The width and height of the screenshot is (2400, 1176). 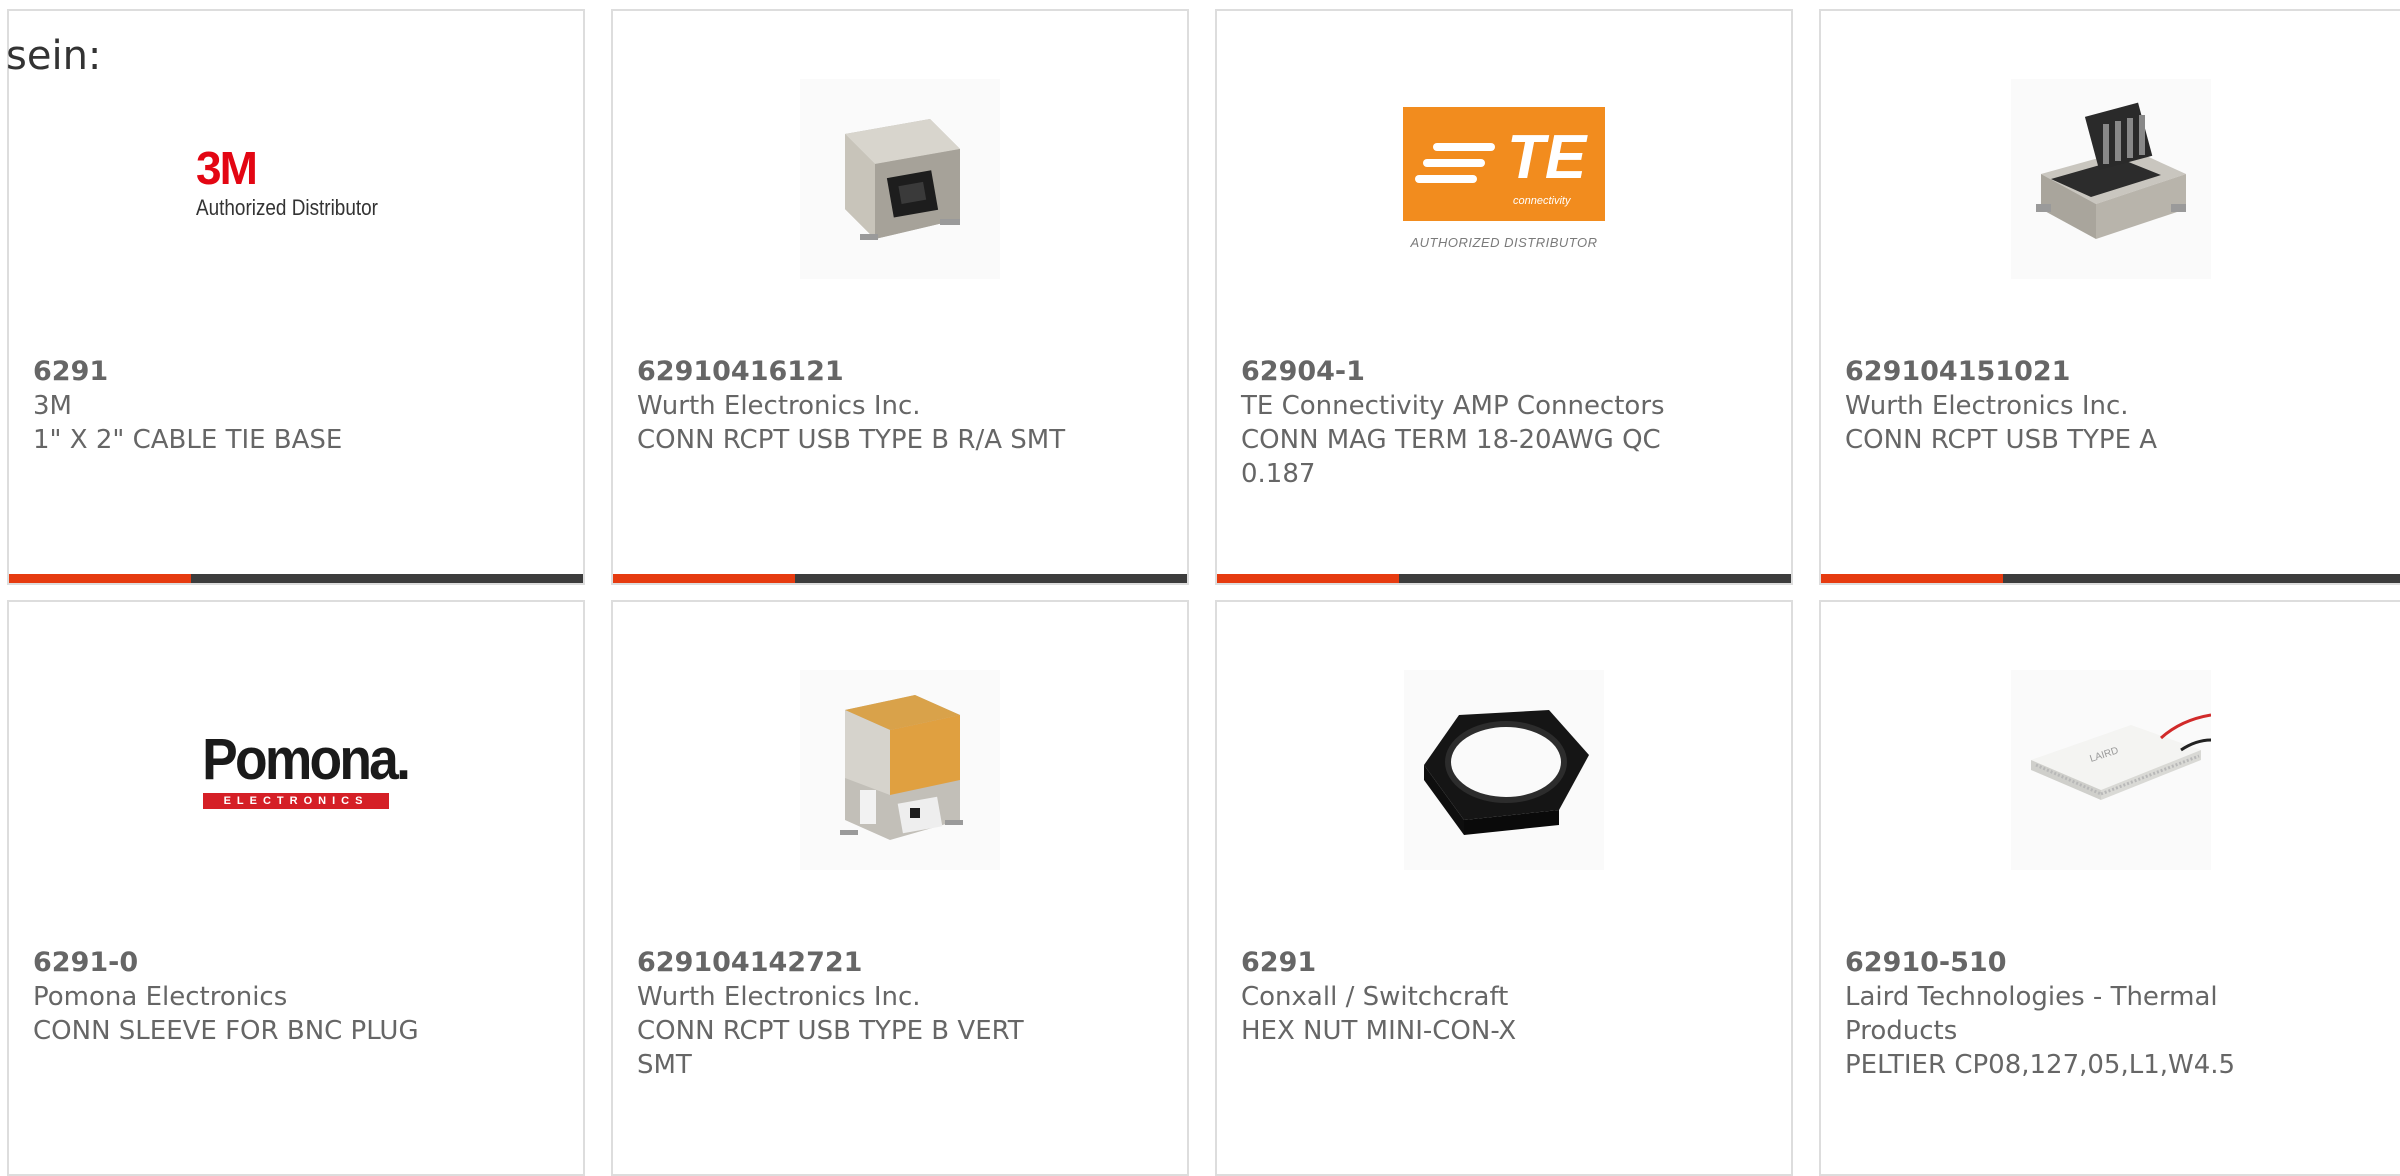 I want to click on usb-a-receptacle-photo, so click(x=2110, y=178).